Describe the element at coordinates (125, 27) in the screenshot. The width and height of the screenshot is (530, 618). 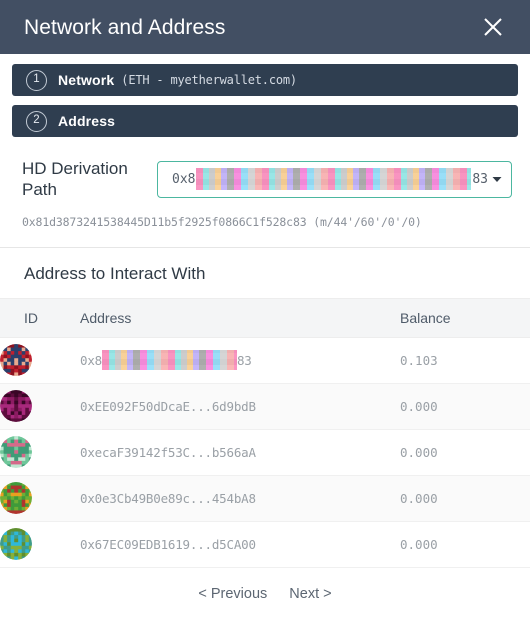
I see `page-title: Network and Address` at that location.